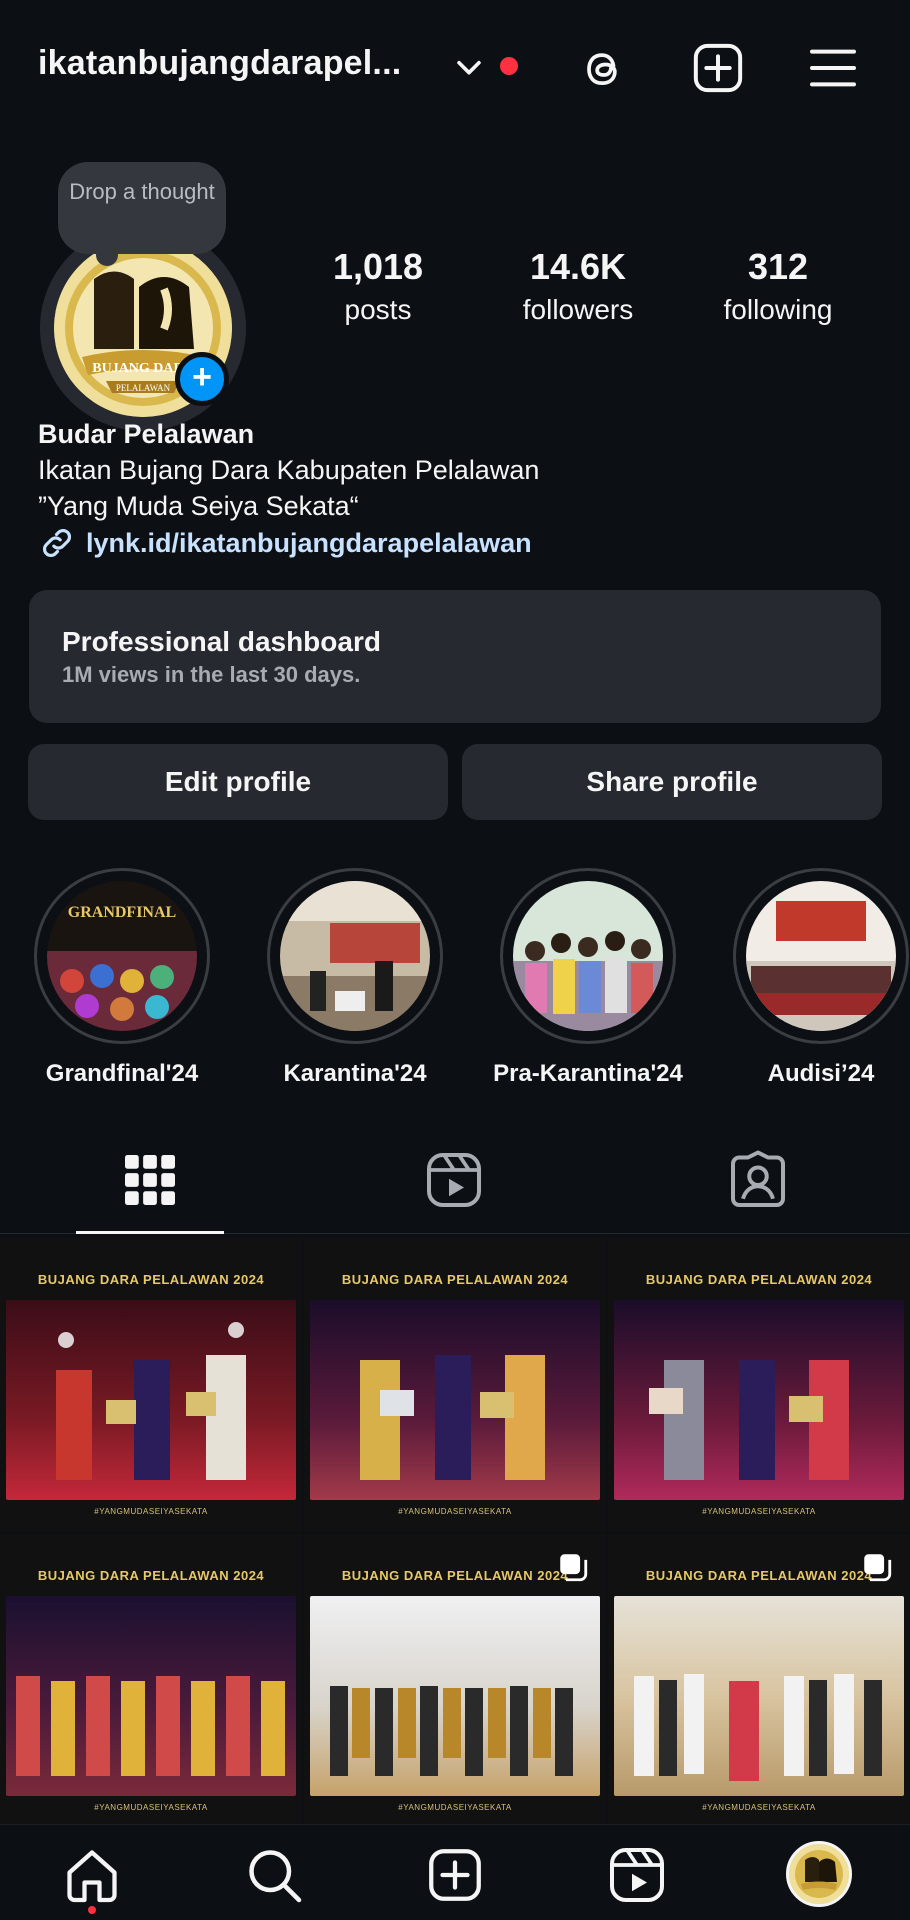 The height and width of the screenshot is (1920, 910). I want to click on stat-following-label: following, so click(778, 309).